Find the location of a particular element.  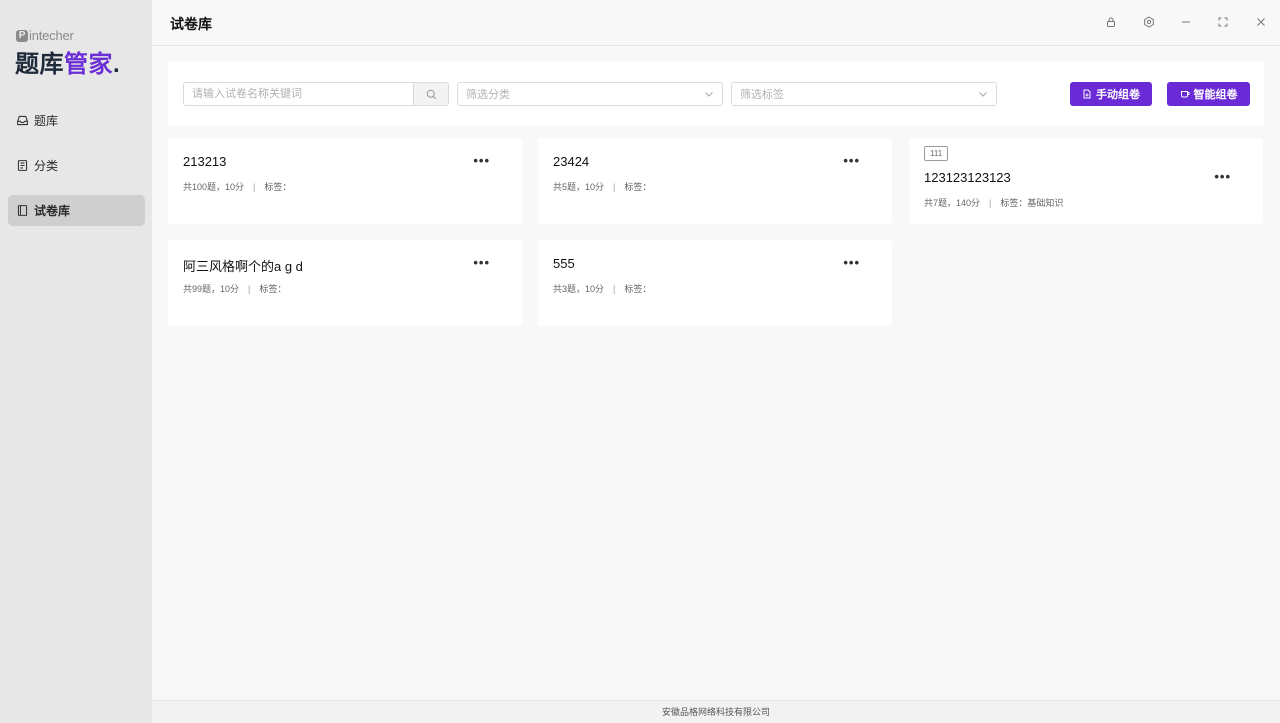

paper-card: 111 123123123123 共7题，140分 | 标签：基础知识 ••• is located at coordinates (1086, 181).